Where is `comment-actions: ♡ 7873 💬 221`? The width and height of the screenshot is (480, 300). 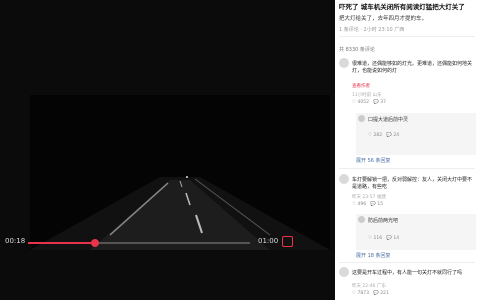
comment-actions: ♡ 7873 💬 221 is located at coordinates (370, 293).